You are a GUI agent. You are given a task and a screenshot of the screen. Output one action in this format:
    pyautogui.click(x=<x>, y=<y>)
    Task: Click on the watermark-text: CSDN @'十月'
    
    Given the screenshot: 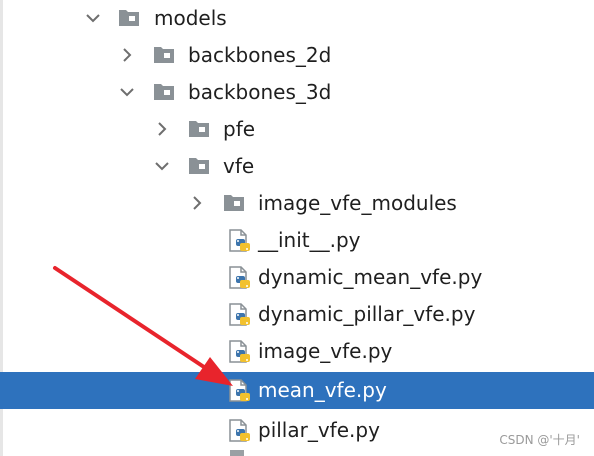 What is the action you would take?
    pyautogui.click(x=539, y=440)
    